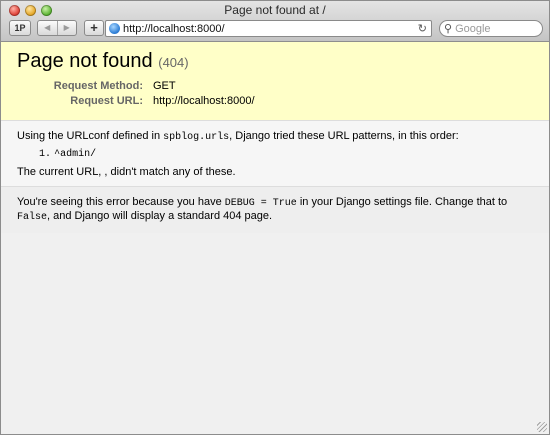  I want to click on 1password-button: 1P, so click(20, 28).